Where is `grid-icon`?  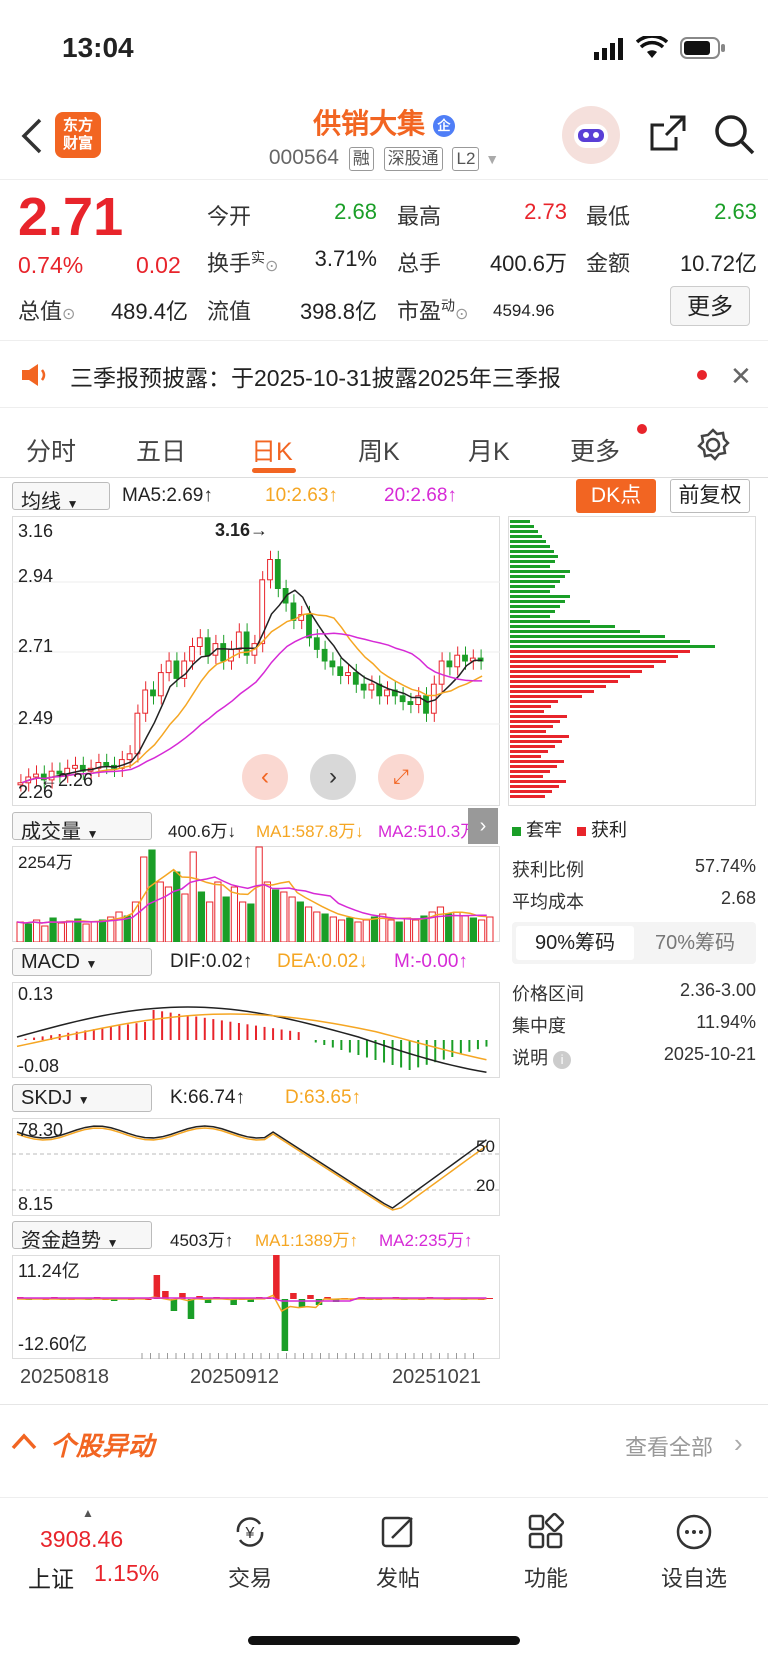 grid-icon is located at coordinates (546, 1530).